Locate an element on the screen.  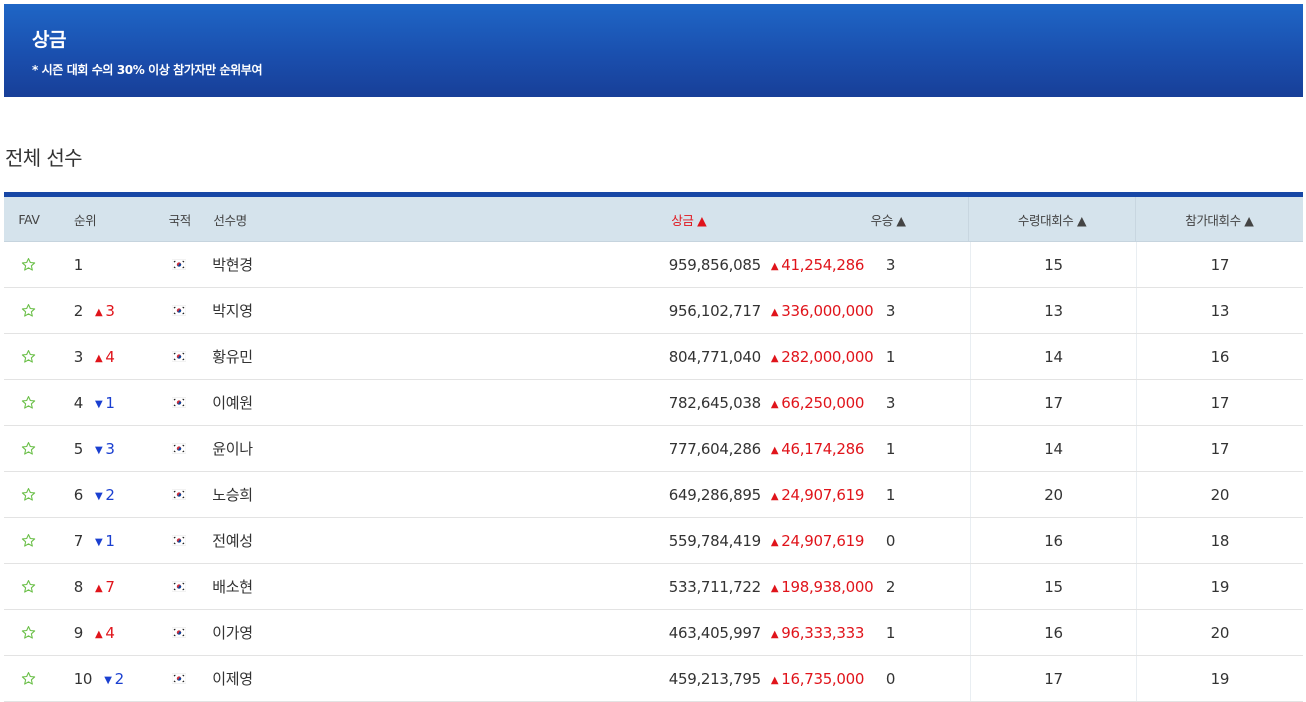
rank-change: ▲ 4 is located at coordinates (105, 633).